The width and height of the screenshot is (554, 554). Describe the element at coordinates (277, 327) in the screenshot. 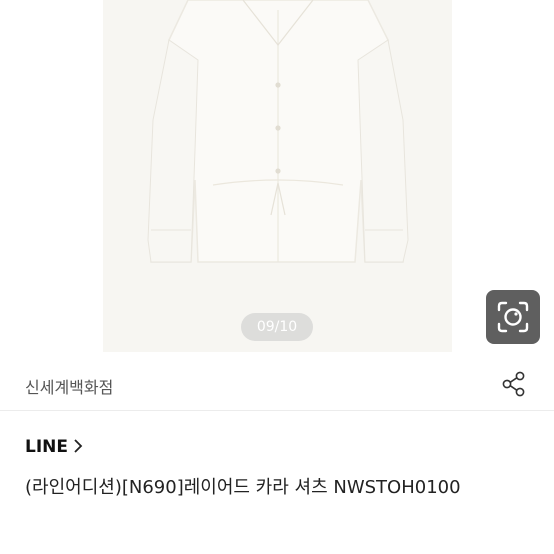

I see `image-counter: 09/10` at that location.